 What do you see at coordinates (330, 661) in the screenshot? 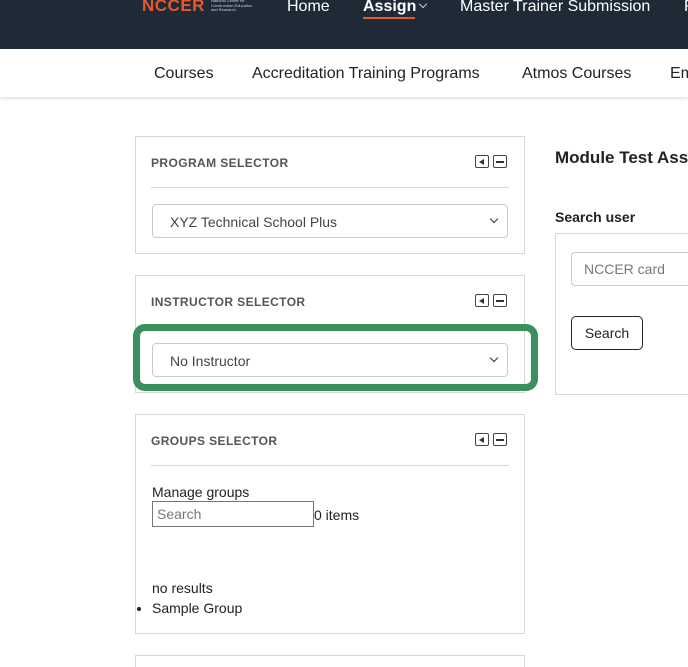
I see `next-panel` at bounding box center [330, 661].